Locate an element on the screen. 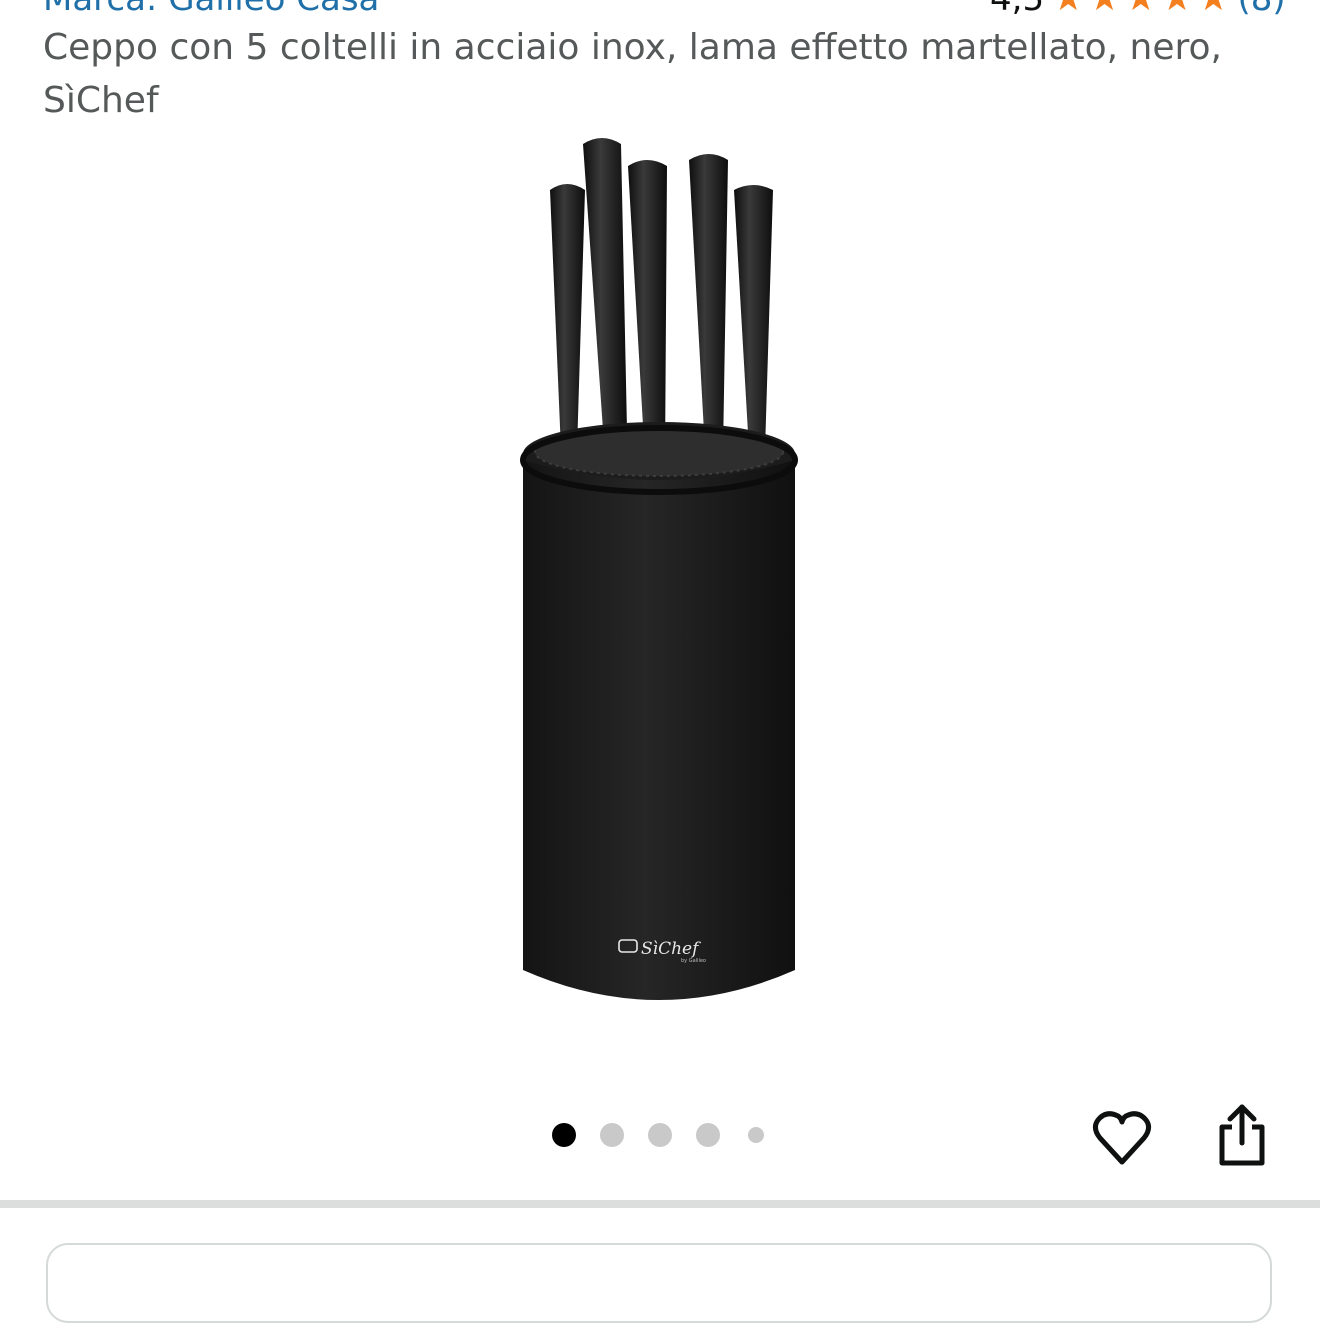  rating-summary: 4,5 ★ ★ ★ ★ ★ (8) is located at coordinates (1138, 8).